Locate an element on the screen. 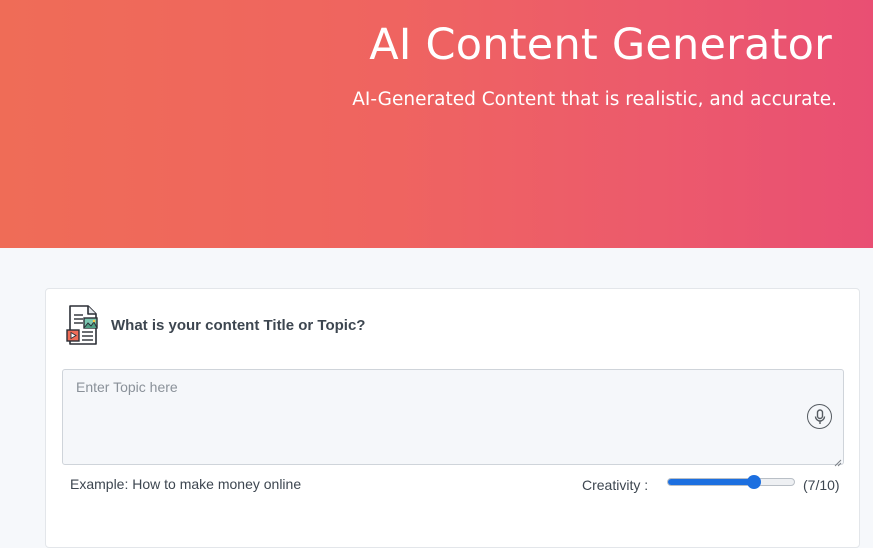 The width and height of the screenshot is (873, 548). topic-example: Example: How to make money online is located at coordinates (186, 484).